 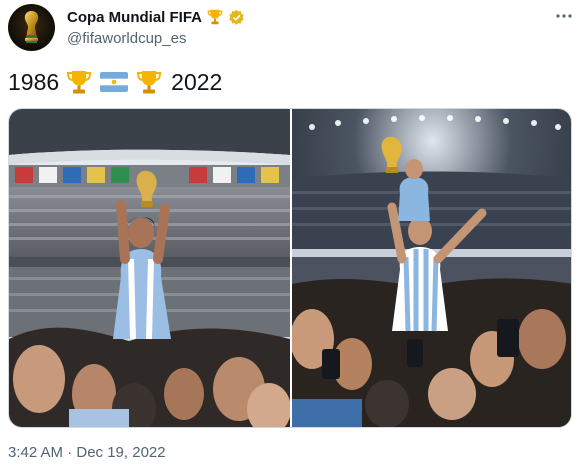 I want to click on account-handle: @fifaworldcup_es, so click(x=126, y=38).